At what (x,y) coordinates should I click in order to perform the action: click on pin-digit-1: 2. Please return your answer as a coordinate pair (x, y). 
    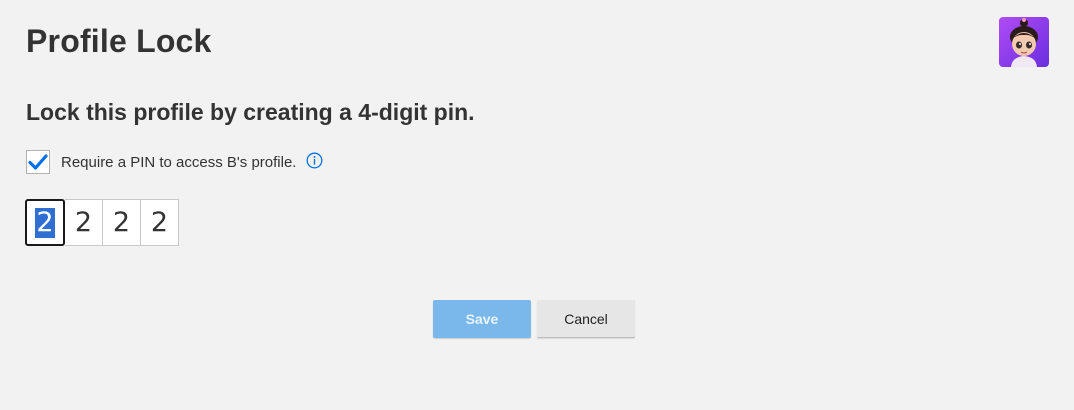
    Looking at the image, I should click on (45, 222).